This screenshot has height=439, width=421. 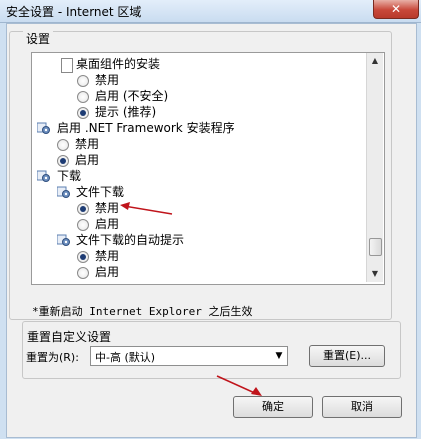 What do you see at coordinates (130, 240) in the screenshot?
I see `list-item: 文件下载的自动提示` at bounding box center [130, 240].